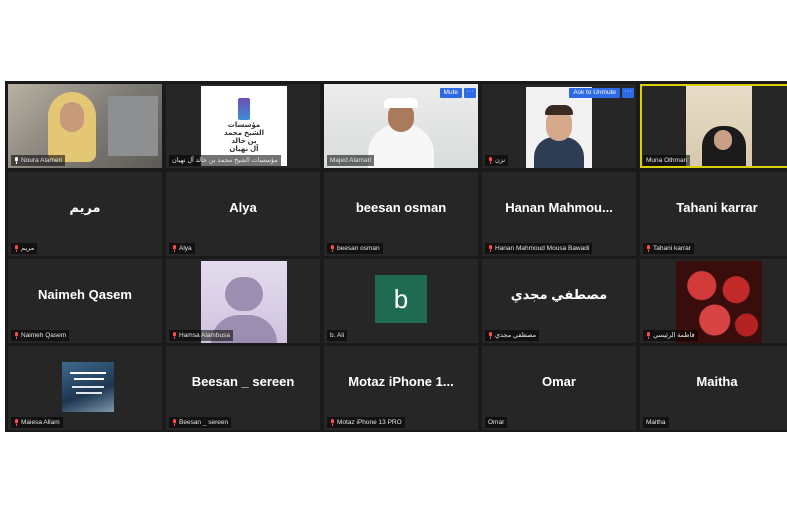 This screenshot has height=512, width=787. Describe the element at coordinates (667, 160) in the screenshot. I see `participant-name-label: Muna Othman` at that location.